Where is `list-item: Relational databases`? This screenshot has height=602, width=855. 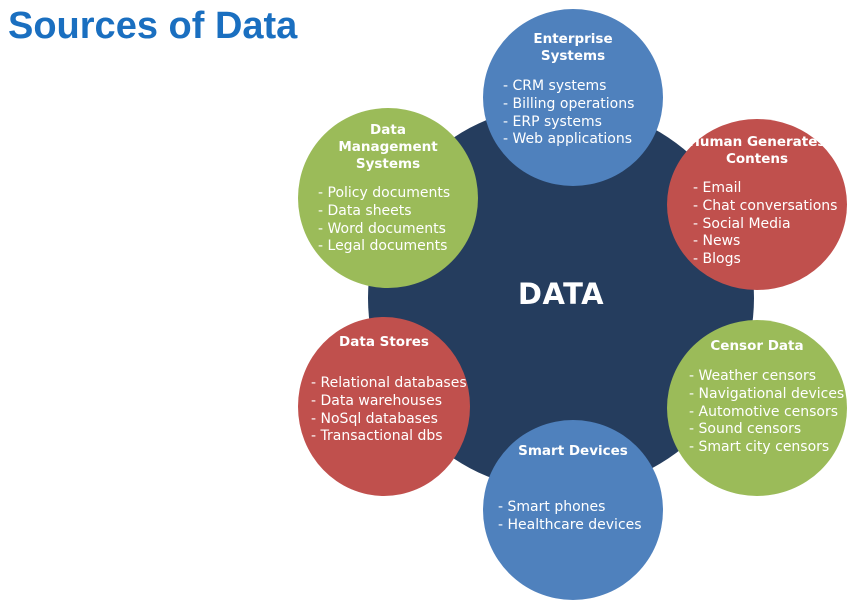
list-item: Relational databases is located at coordinates (389, 384).